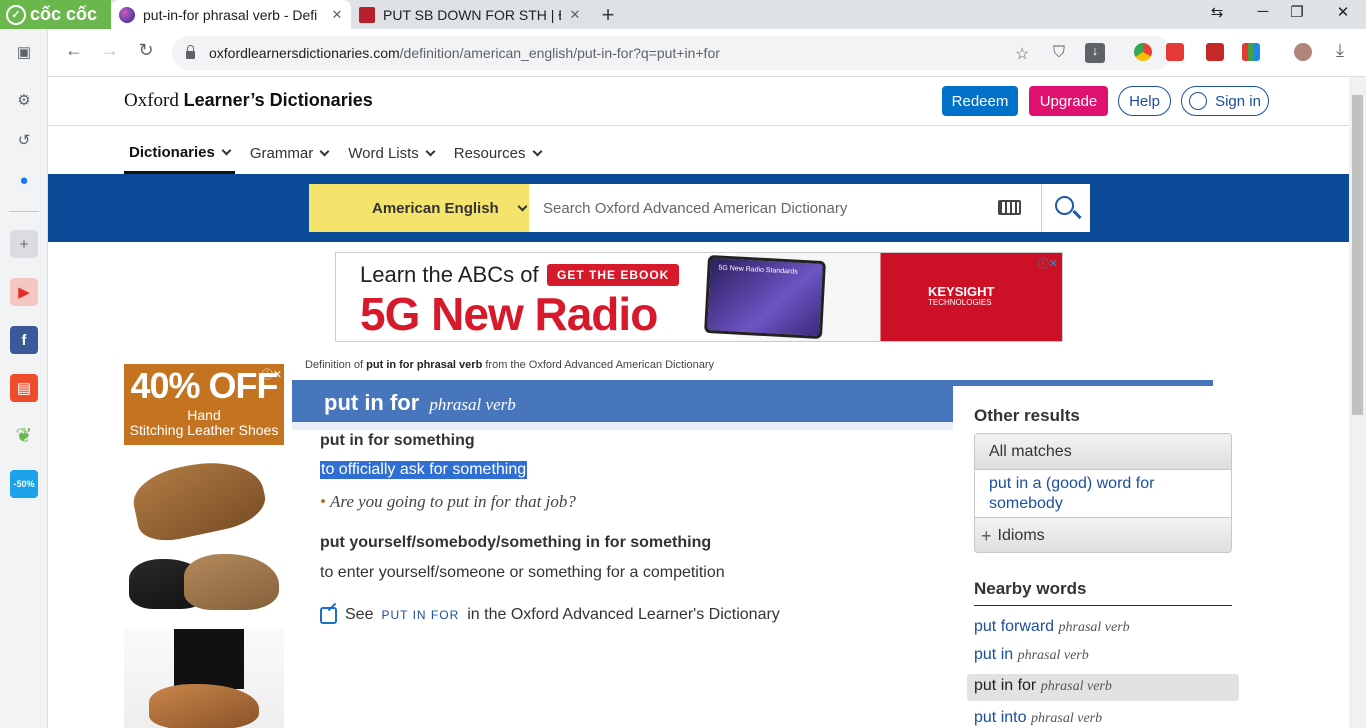  I want to click on nav-word-lists: Word Lists, so click(391, 153).